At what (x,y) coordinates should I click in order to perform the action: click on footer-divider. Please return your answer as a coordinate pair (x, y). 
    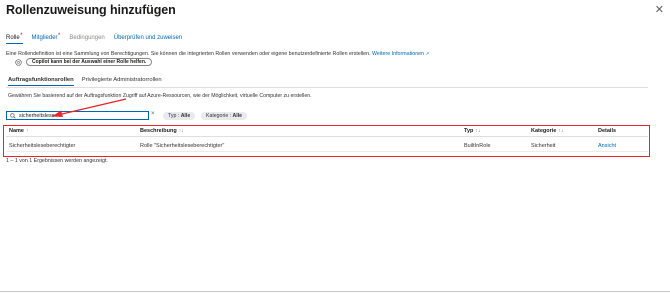
    Looking at the image, I should click on (335, 291).